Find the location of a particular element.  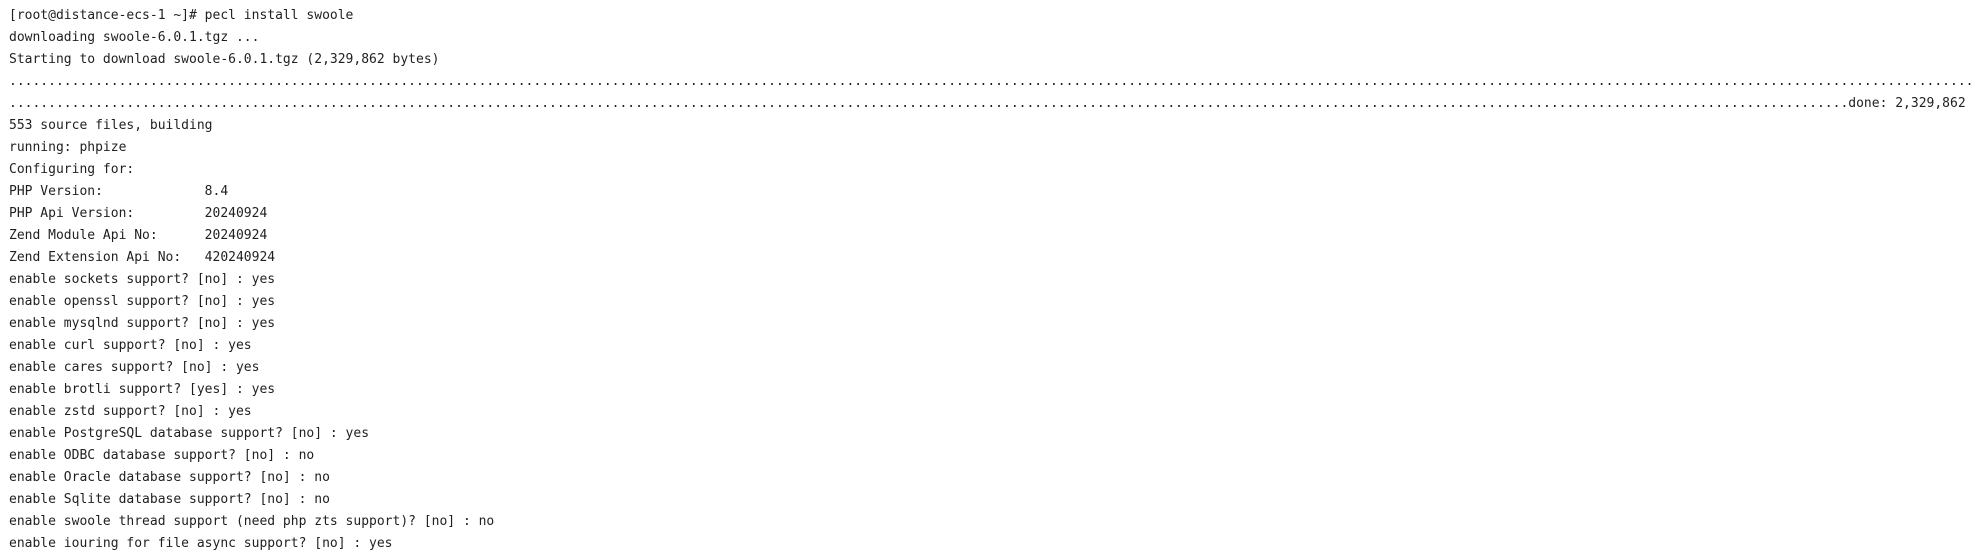

running-phpize-line: running: phpize is located at coordinates (68, 147).